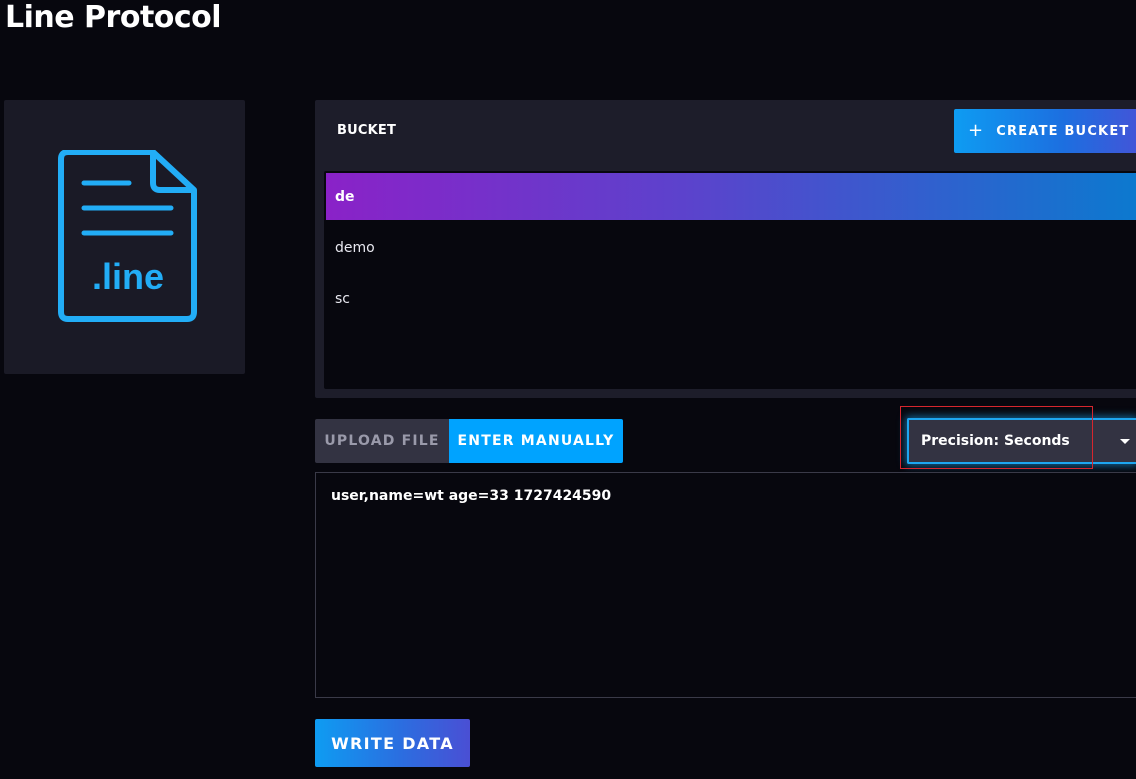  I want to click on create-bucket-button: + CREATE BUCKET, so click(1045, 131).